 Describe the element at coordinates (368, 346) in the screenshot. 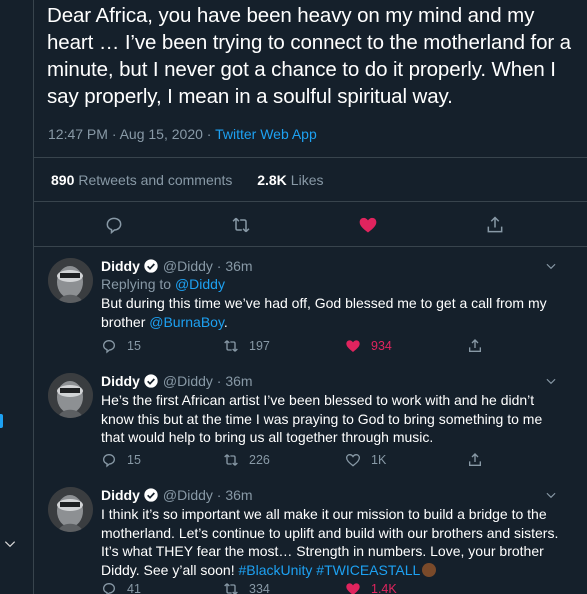

I see `like-button: 934` at that location.